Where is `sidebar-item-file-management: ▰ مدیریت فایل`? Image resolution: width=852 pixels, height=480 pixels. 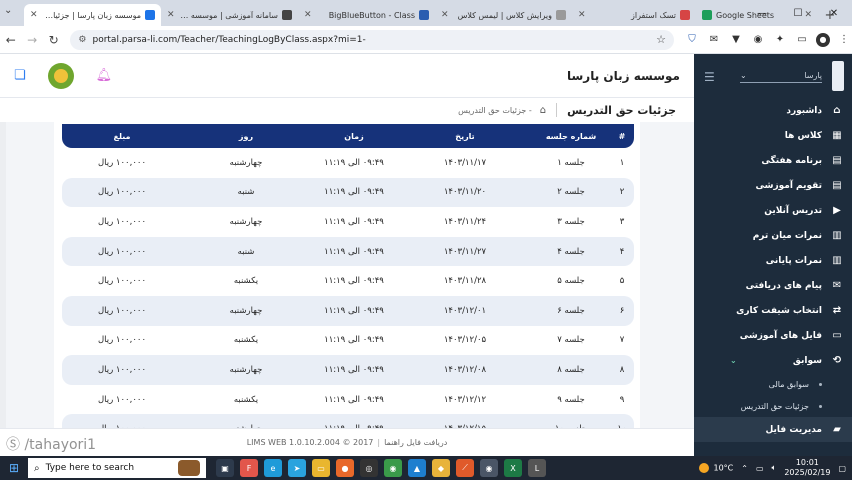 sidebar-item-file-management: ▰ مدیریت فایل is located at coordinates (773, 429).